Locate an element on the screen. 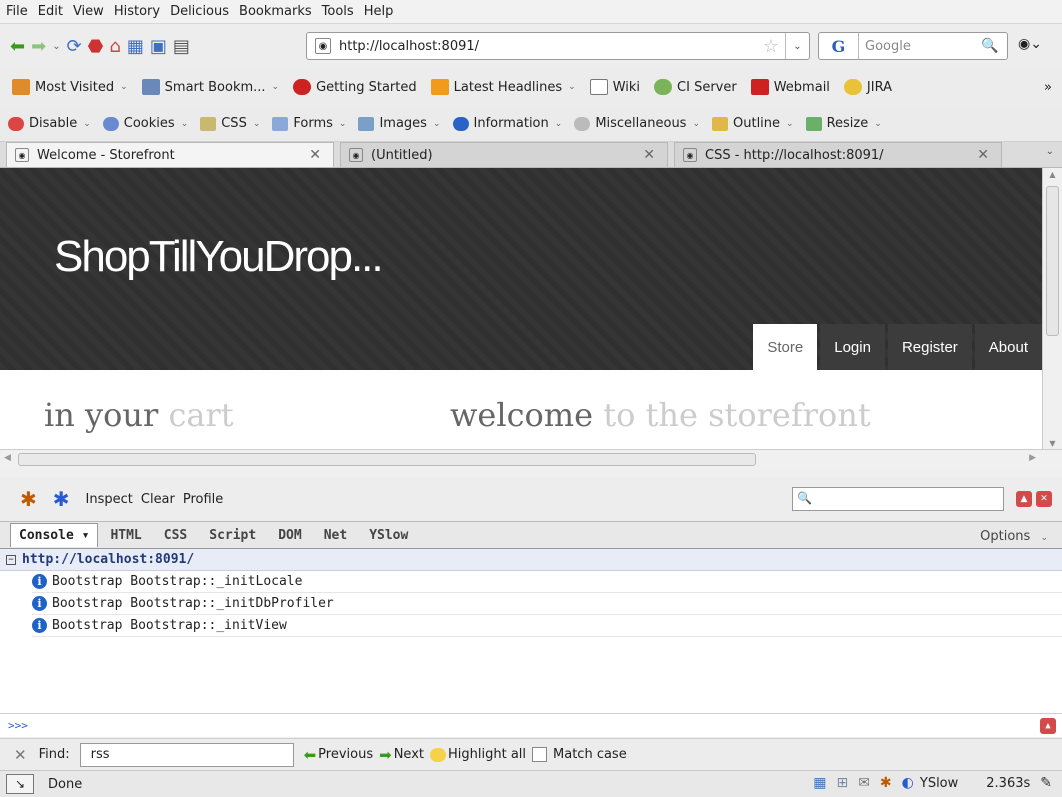  hscroll-thumb is located at coordinates (387, 459).